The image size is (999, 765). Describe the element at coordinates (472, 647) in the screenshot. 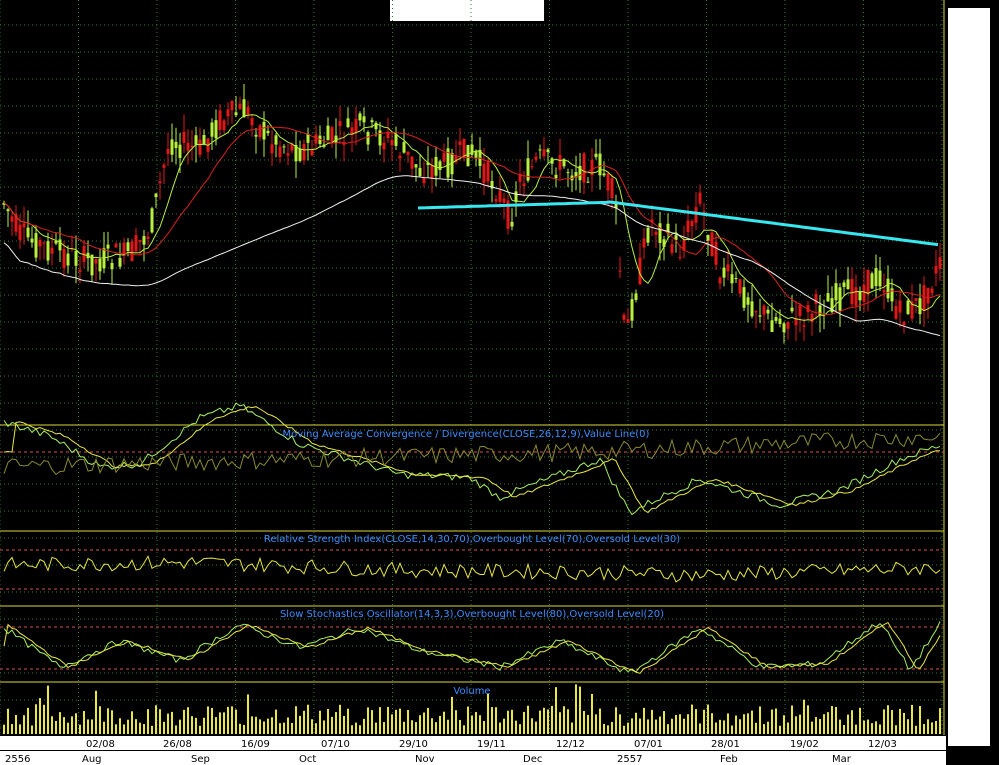

I see `stochastic-panel` at that location.